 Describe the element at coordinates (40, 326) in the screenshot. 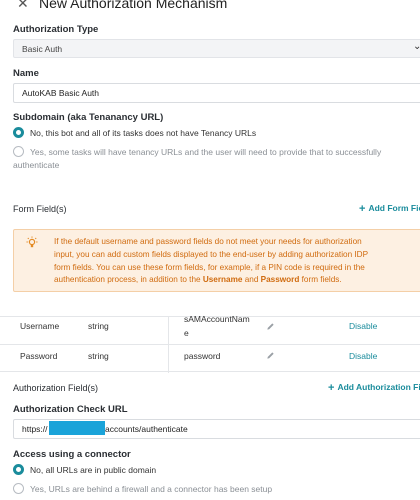

I see `field-name-cell: Username` at that location.